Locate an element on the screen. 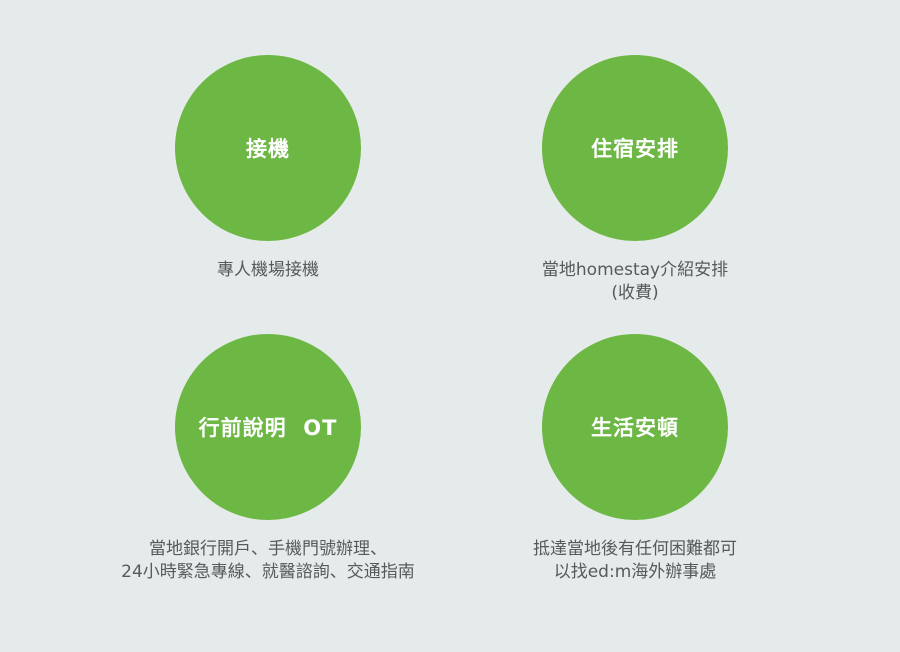 This screenshot has height=652, width=900. service-description: 專人機場接機 is located at coordinates (268, 270).